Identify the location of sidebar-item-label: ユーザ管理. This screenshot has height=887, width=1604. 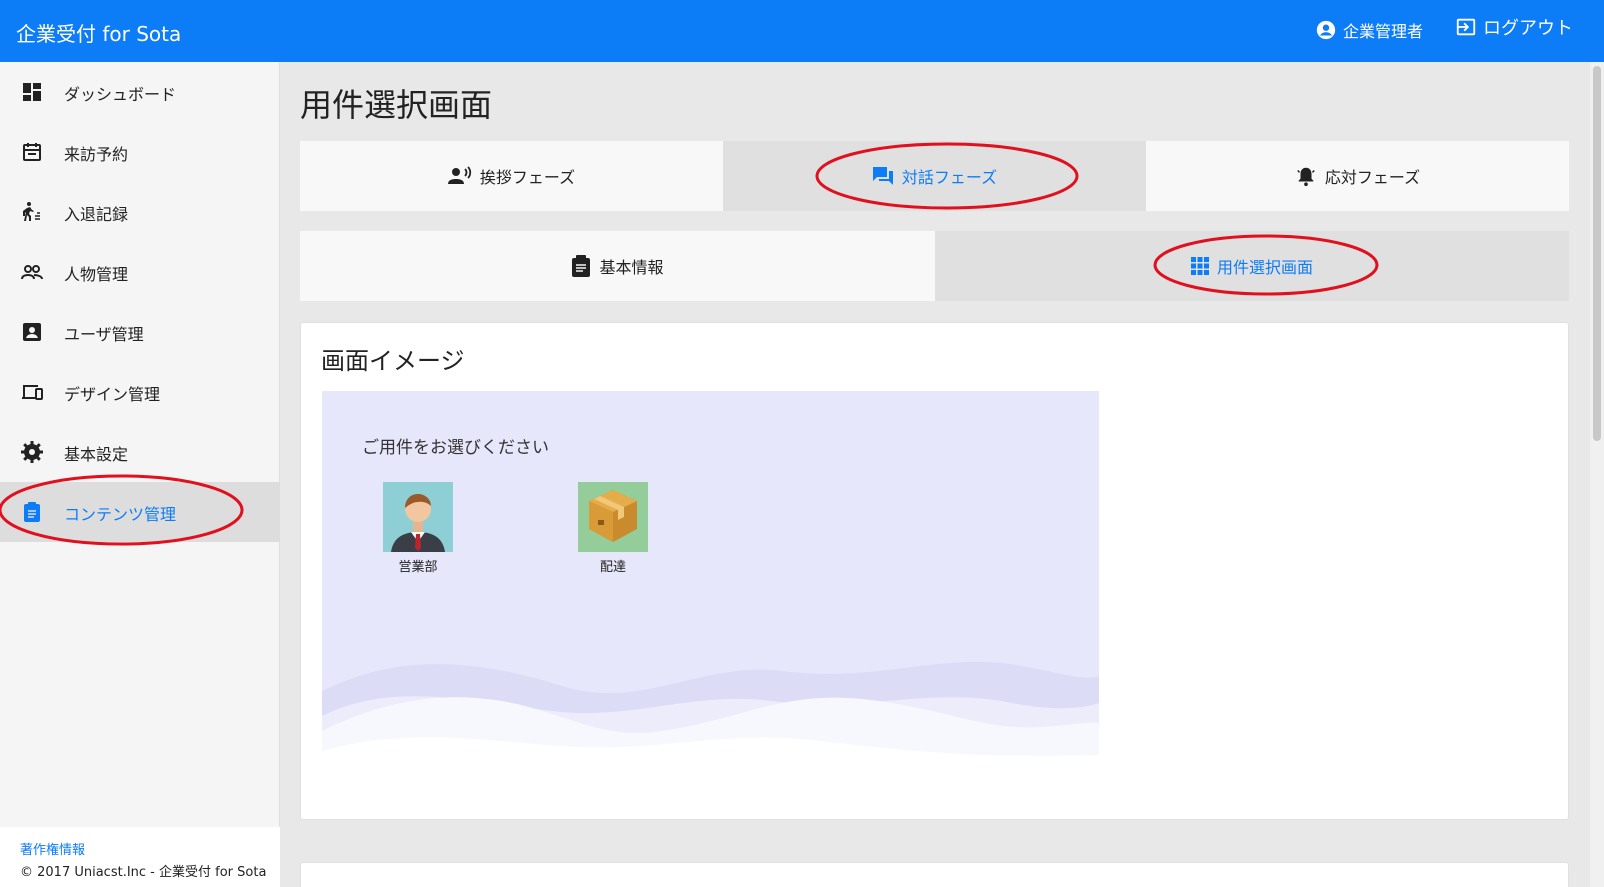
(104, 334).